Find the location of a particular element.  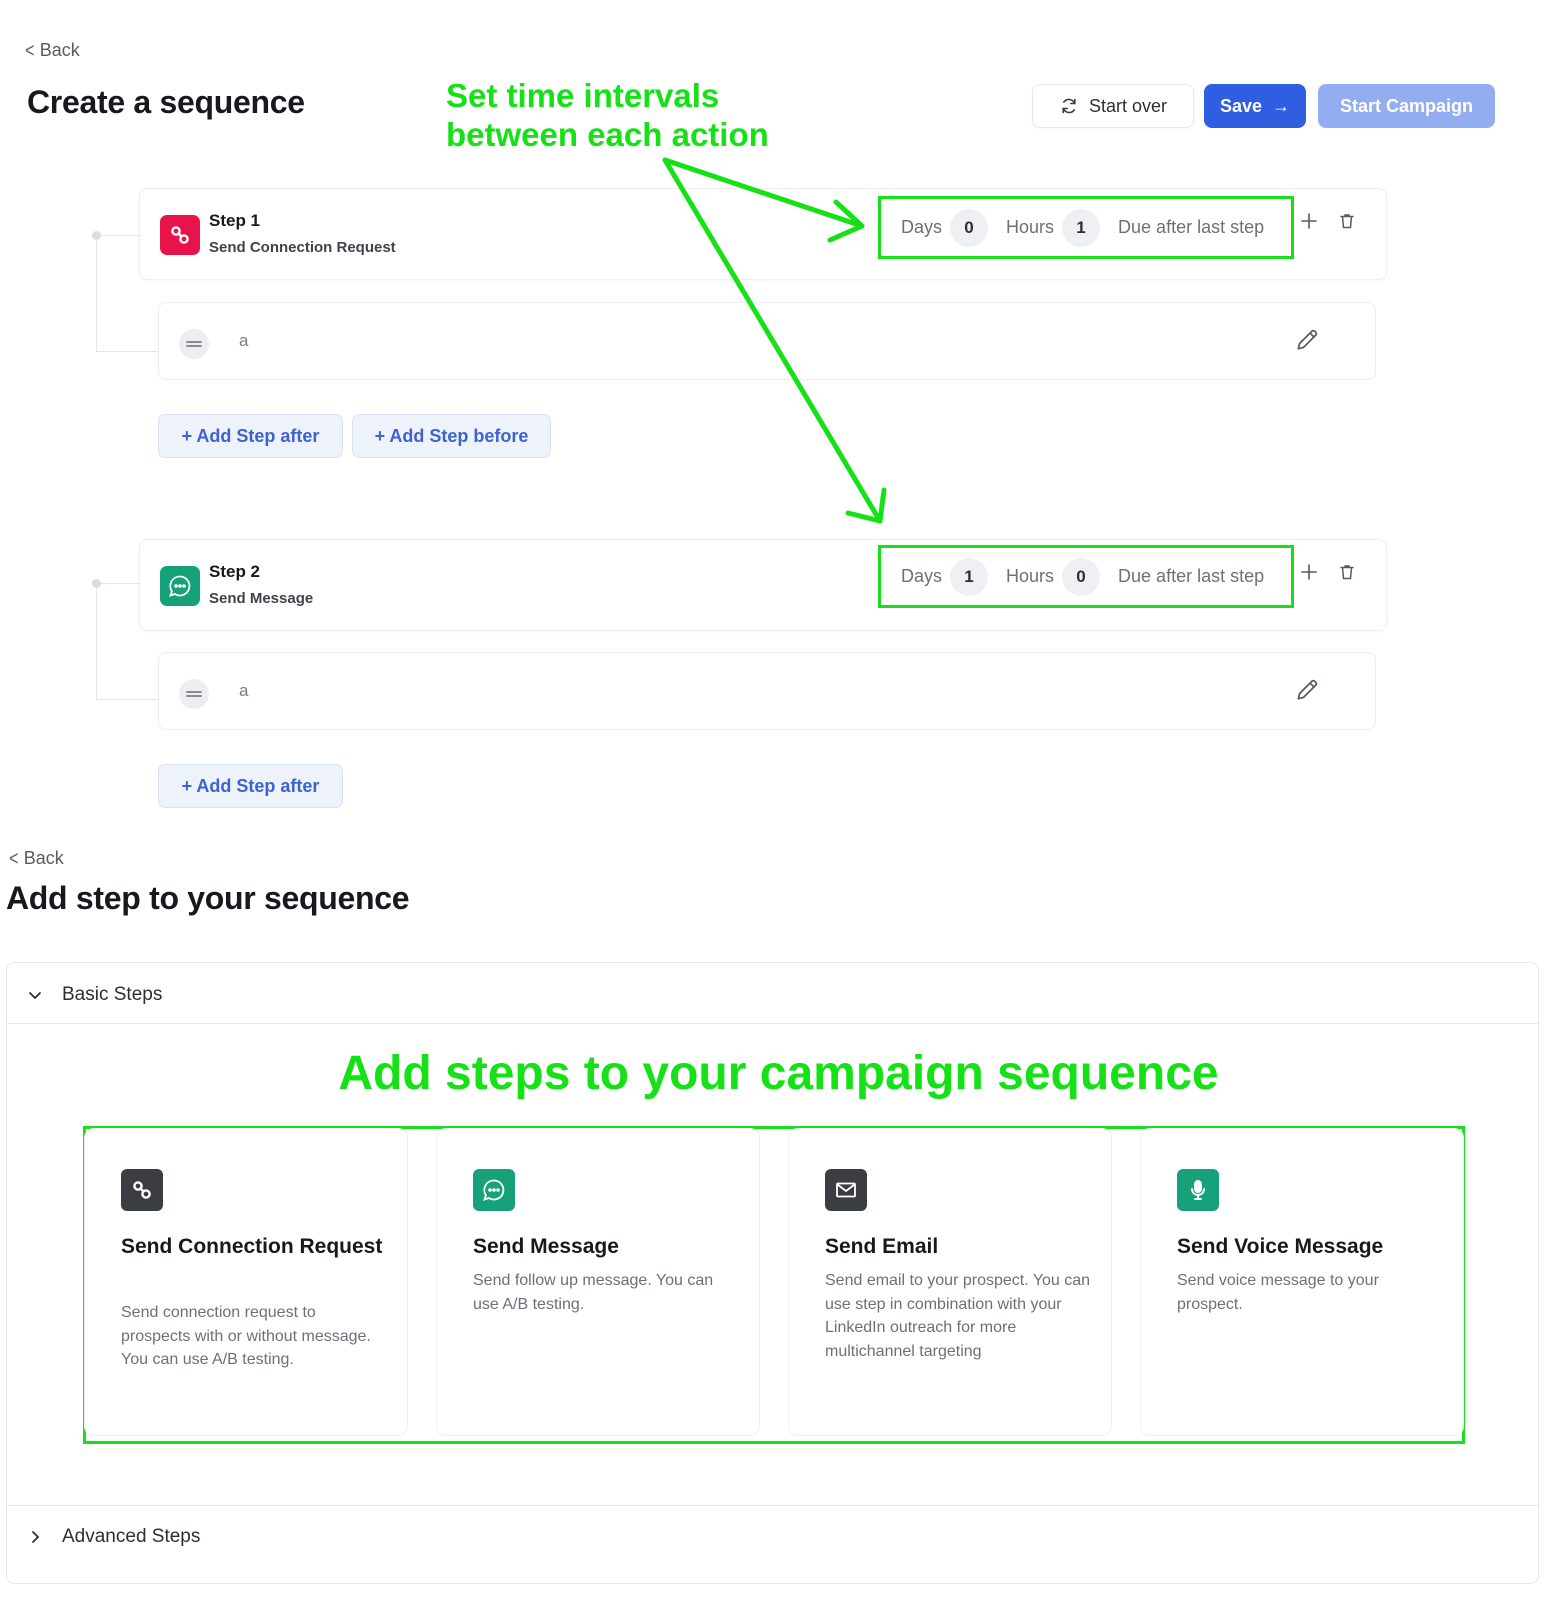

basic-steps-header: Basic Steps is located at coordinates (95, 995).